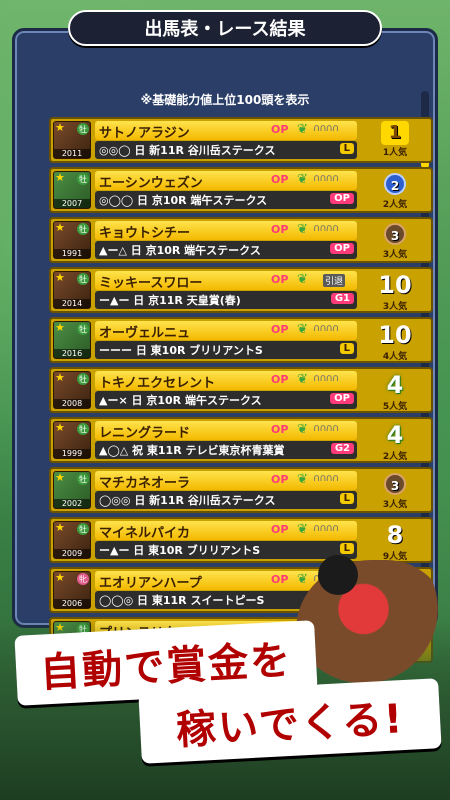 This screenshot has width=450, height=800. What do you see at coordinates (72, 303) in the screenshot?
I see `birth-year: 2014` at bounding box center [72, 303].